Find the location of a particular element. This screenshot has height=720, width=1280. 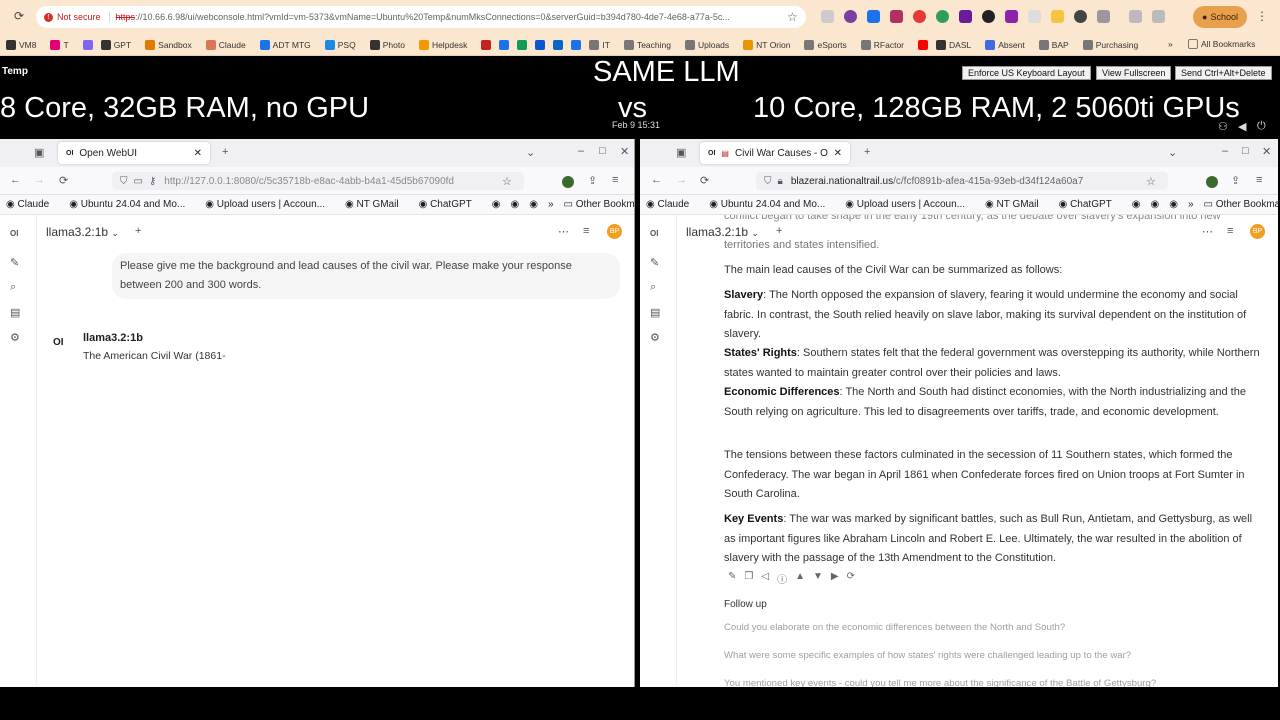

search-icon: ⌕ is located at coordinates (653, 287).